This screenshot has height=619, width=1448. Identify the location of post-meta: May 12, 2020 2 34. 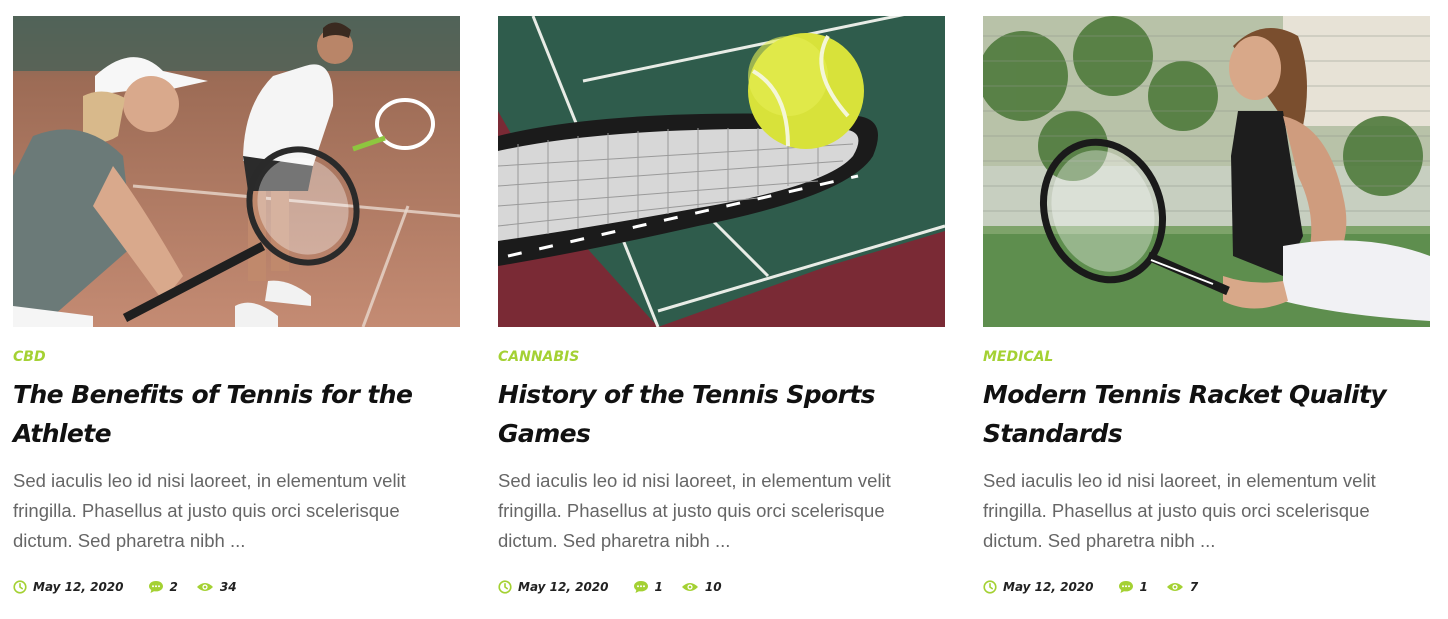
(236, 587).